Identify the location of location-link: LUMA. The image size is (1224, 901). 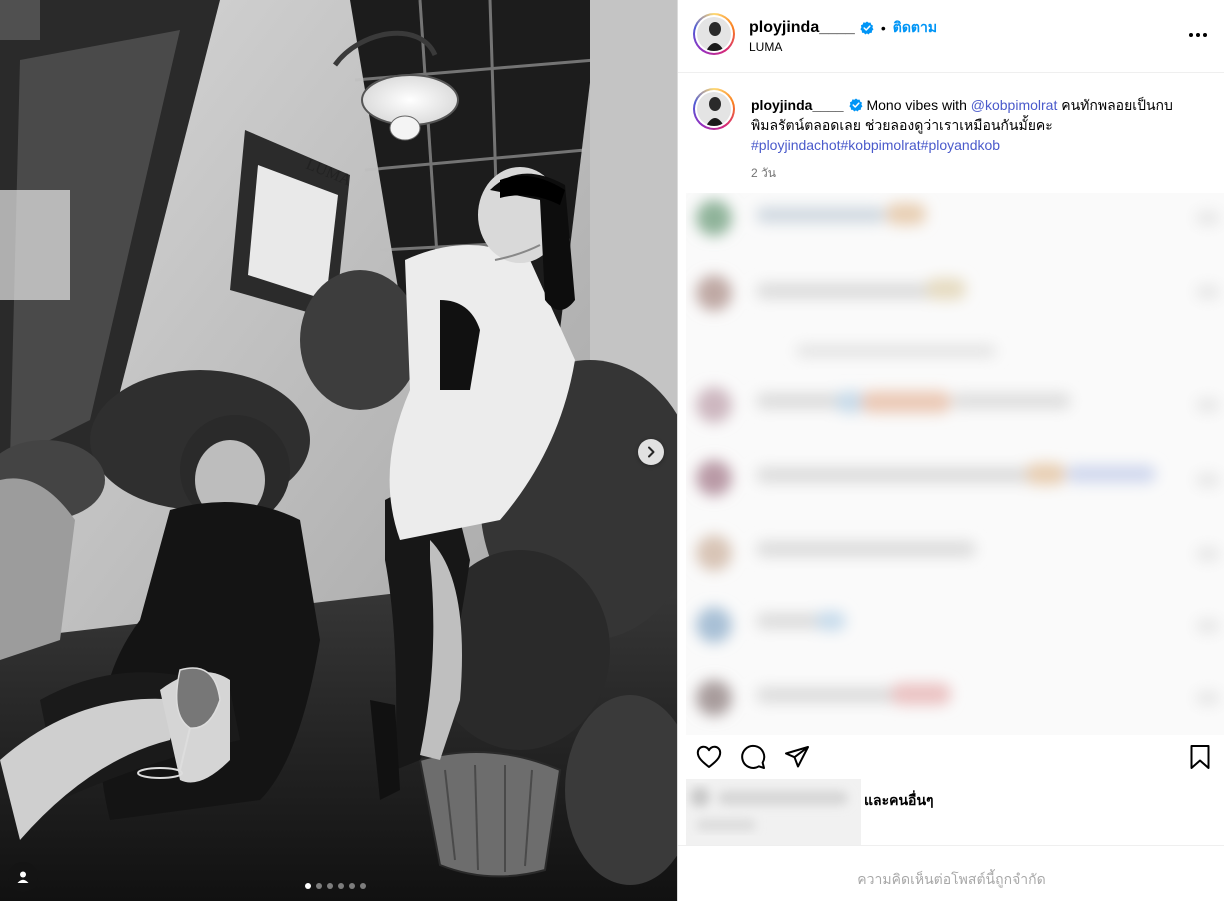
(765, 47).